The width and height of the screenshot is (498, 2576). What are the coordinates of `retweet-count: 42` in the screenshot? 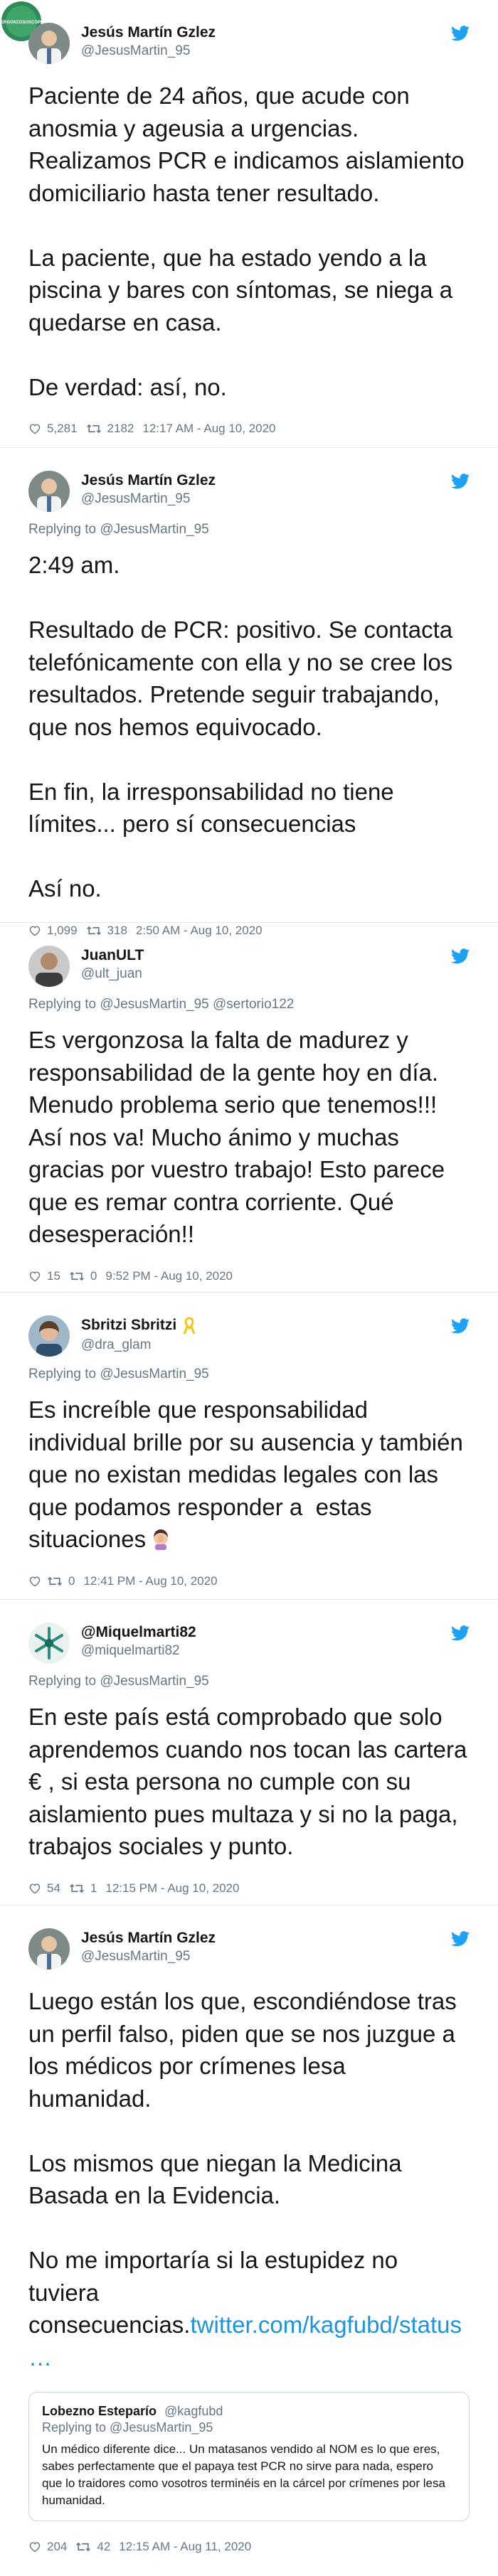 It's located at (104, 2546).